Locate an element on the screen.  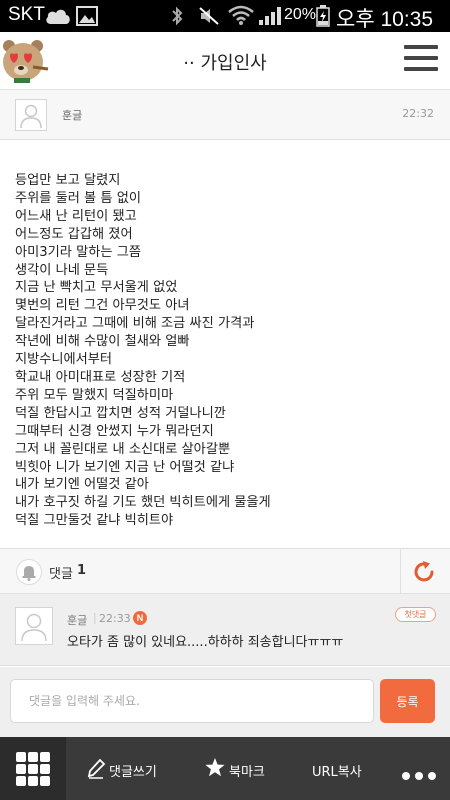
apps-grid-button is located at coordinates (33, 768).